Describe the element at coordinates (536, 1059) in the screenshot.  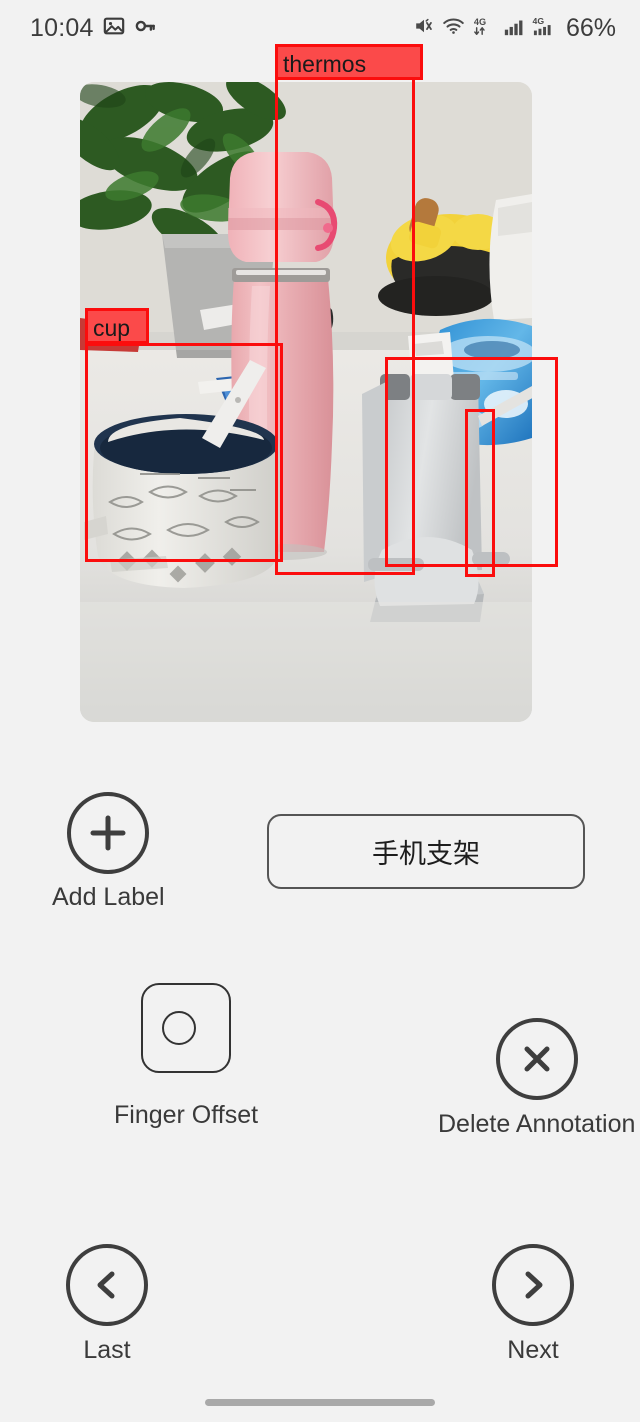
I see `close-circle-icon` at that location.